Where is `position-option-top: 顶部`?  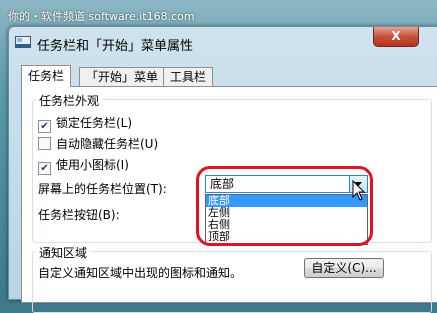
position-option-top: 顶部 is located at coordinates (286, 237).